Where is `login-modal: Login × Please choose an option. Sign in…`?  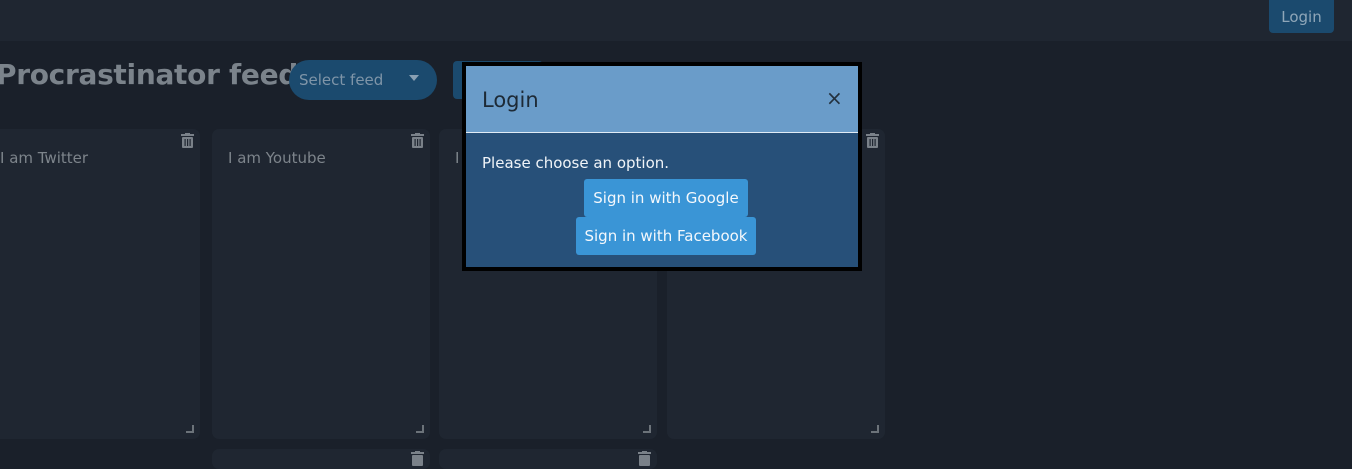 login-modal: Login × Please choose an option. Sign in… is located at coordinates (662, 166).